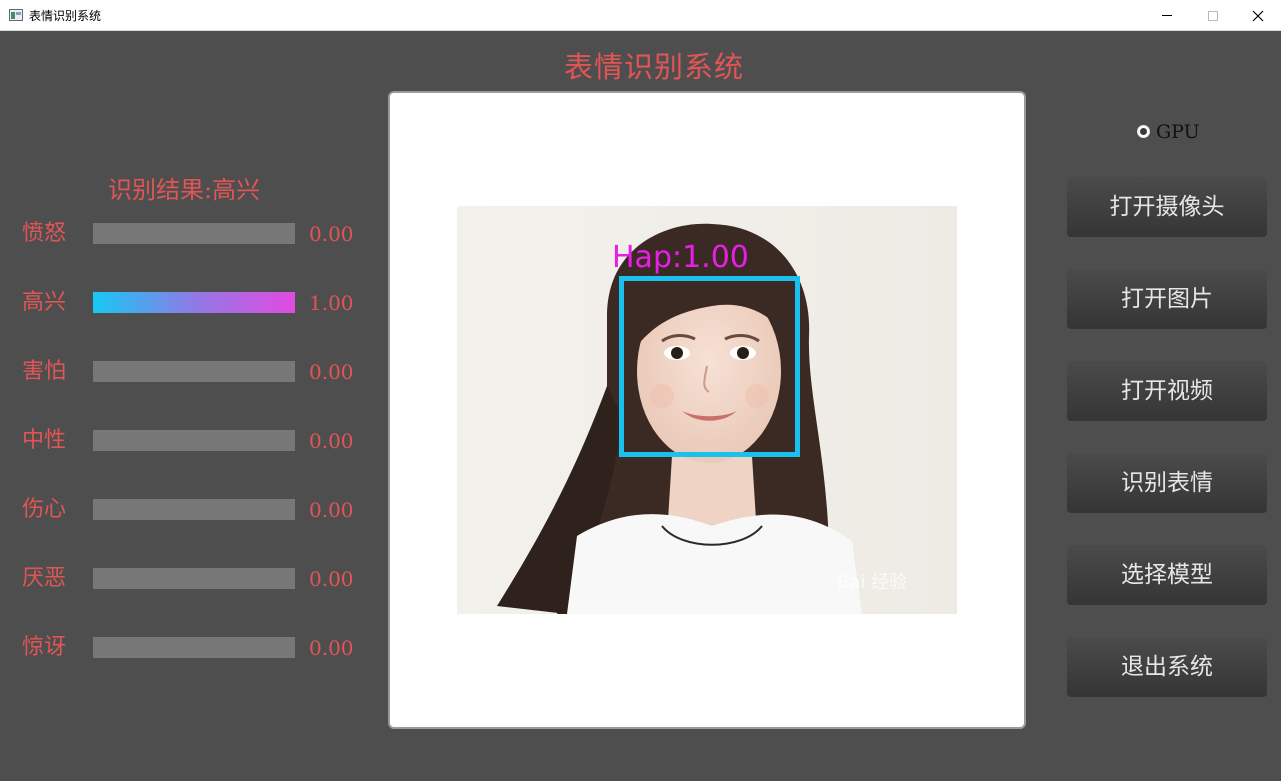 The height and width of the screenshot is (781, 1281). I want to click on emotion-row-sad: 伤心 0.00, so click(197, 510).